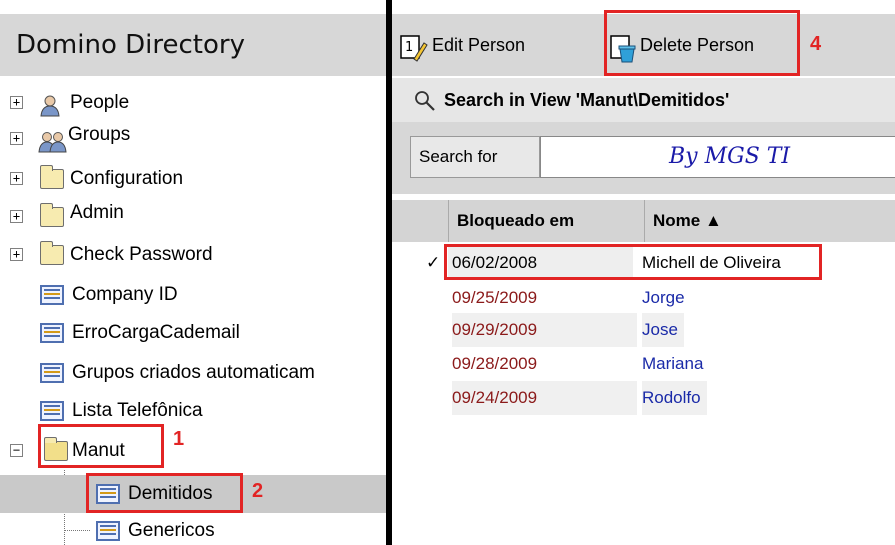 The width and height of the screenshot is (895, 545). What do you see at coordinates (156, 332) in the screenshot?
I see `nav-item-label: ErroCargaCademail` at bounding box center [156, 332].